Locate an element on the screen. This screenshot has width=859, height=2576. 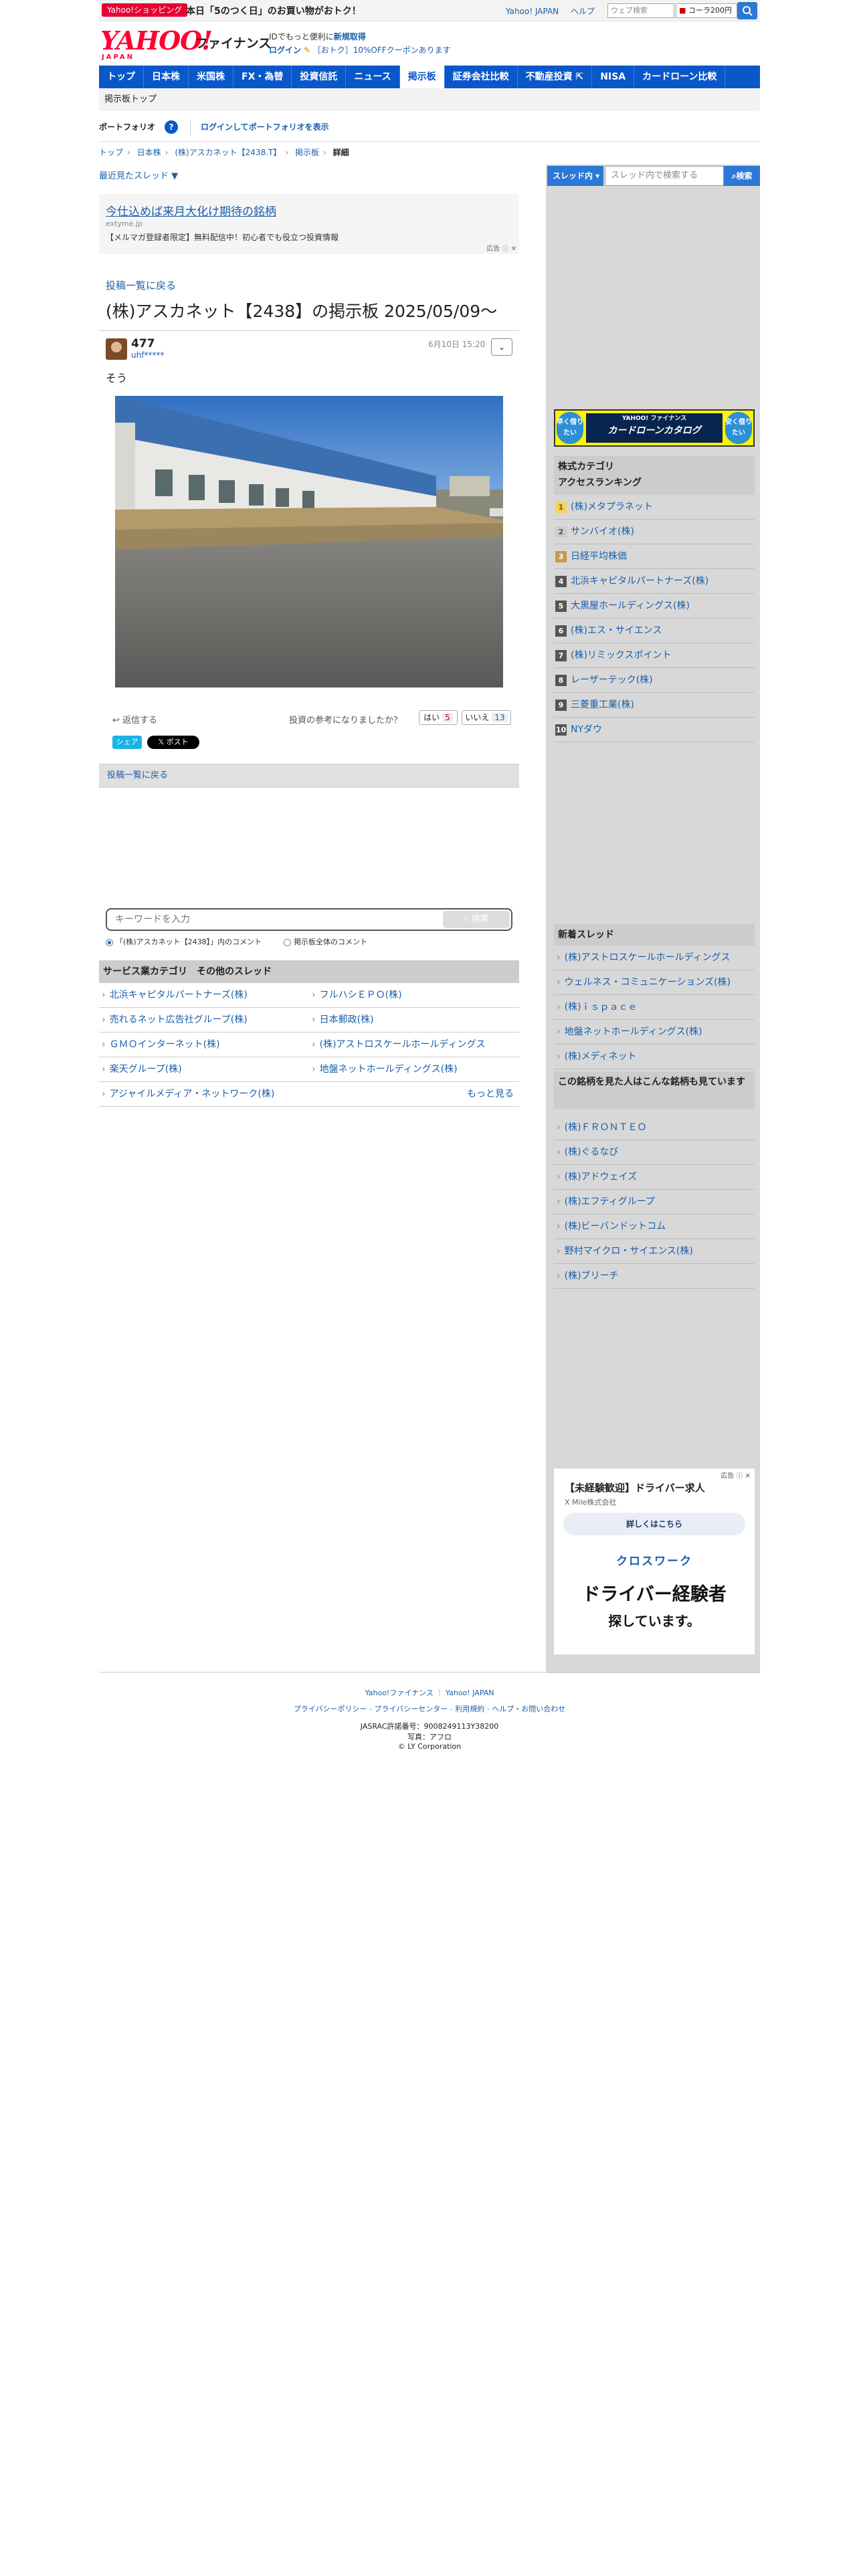
shopping-badge: Yahoo!ショッピング is located at coordinates (145, 10).